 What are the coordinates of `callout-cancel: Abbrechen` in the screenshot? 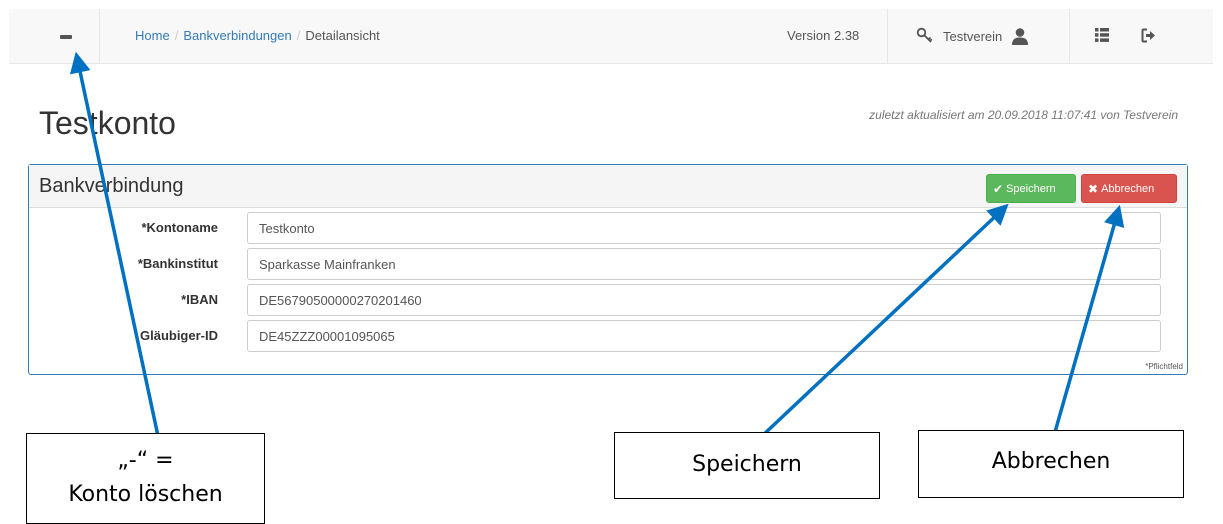 It's located at (1051, 464).